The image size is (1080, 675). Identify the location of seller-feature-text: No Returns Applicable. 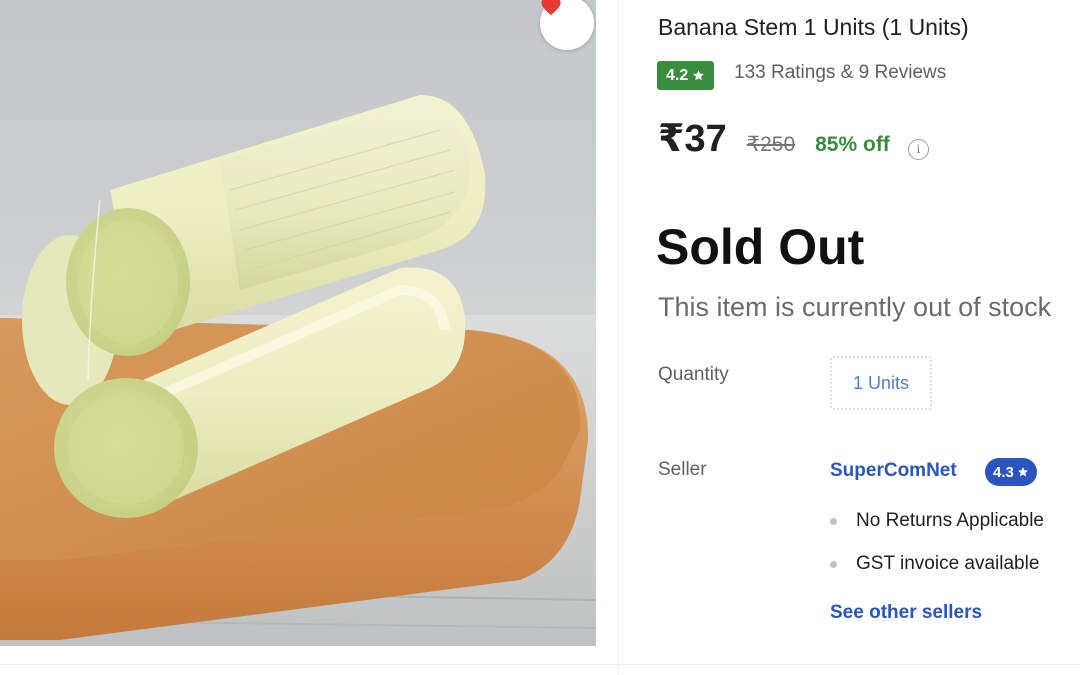
(950, 520).